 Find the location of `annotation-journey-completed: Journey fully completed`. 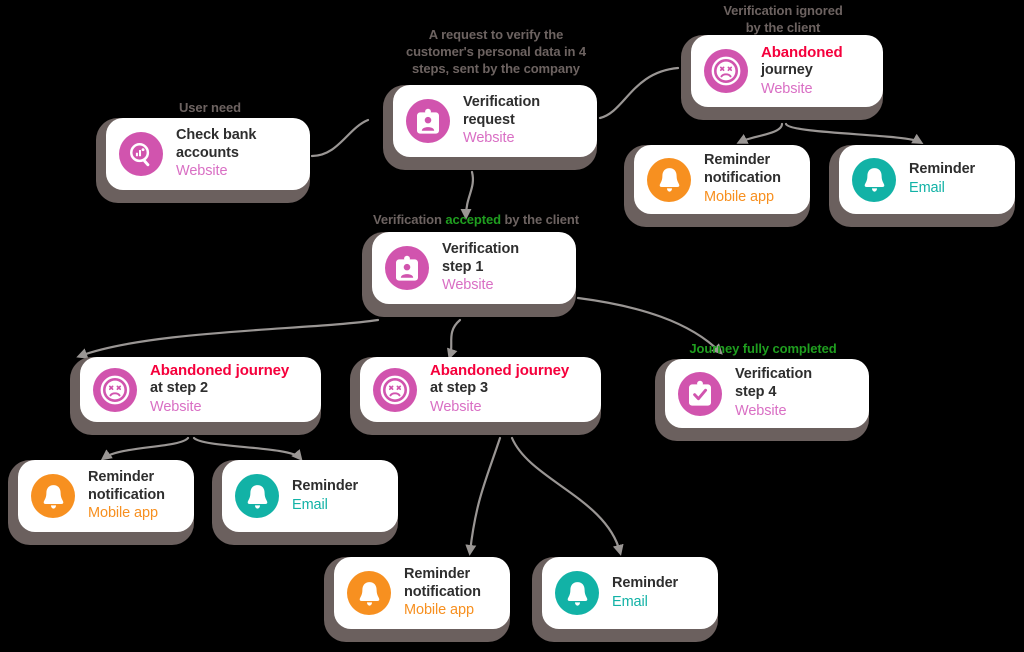

annotation-journey-completed: Journey fully completed is located at coordinates (763, 348).